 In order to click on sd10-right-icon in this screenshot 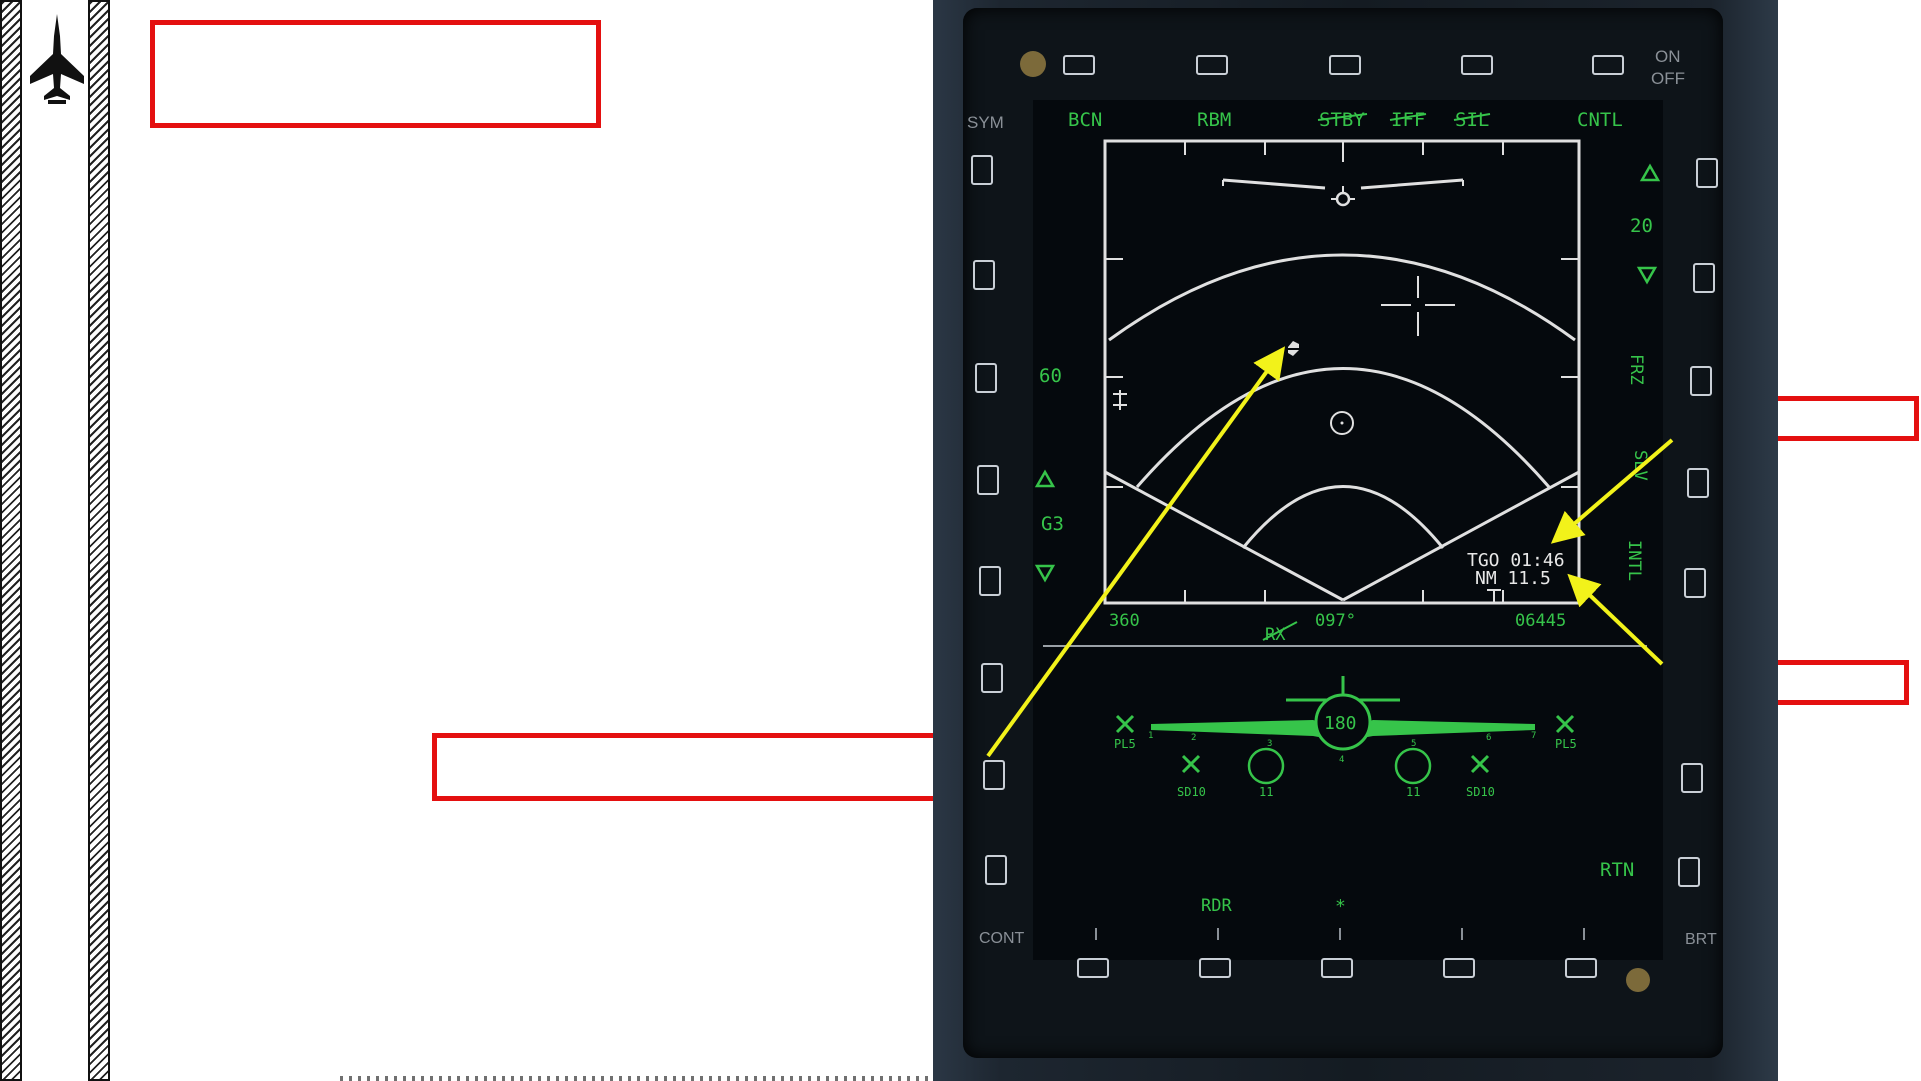, I will do `click(1480, 764)`.